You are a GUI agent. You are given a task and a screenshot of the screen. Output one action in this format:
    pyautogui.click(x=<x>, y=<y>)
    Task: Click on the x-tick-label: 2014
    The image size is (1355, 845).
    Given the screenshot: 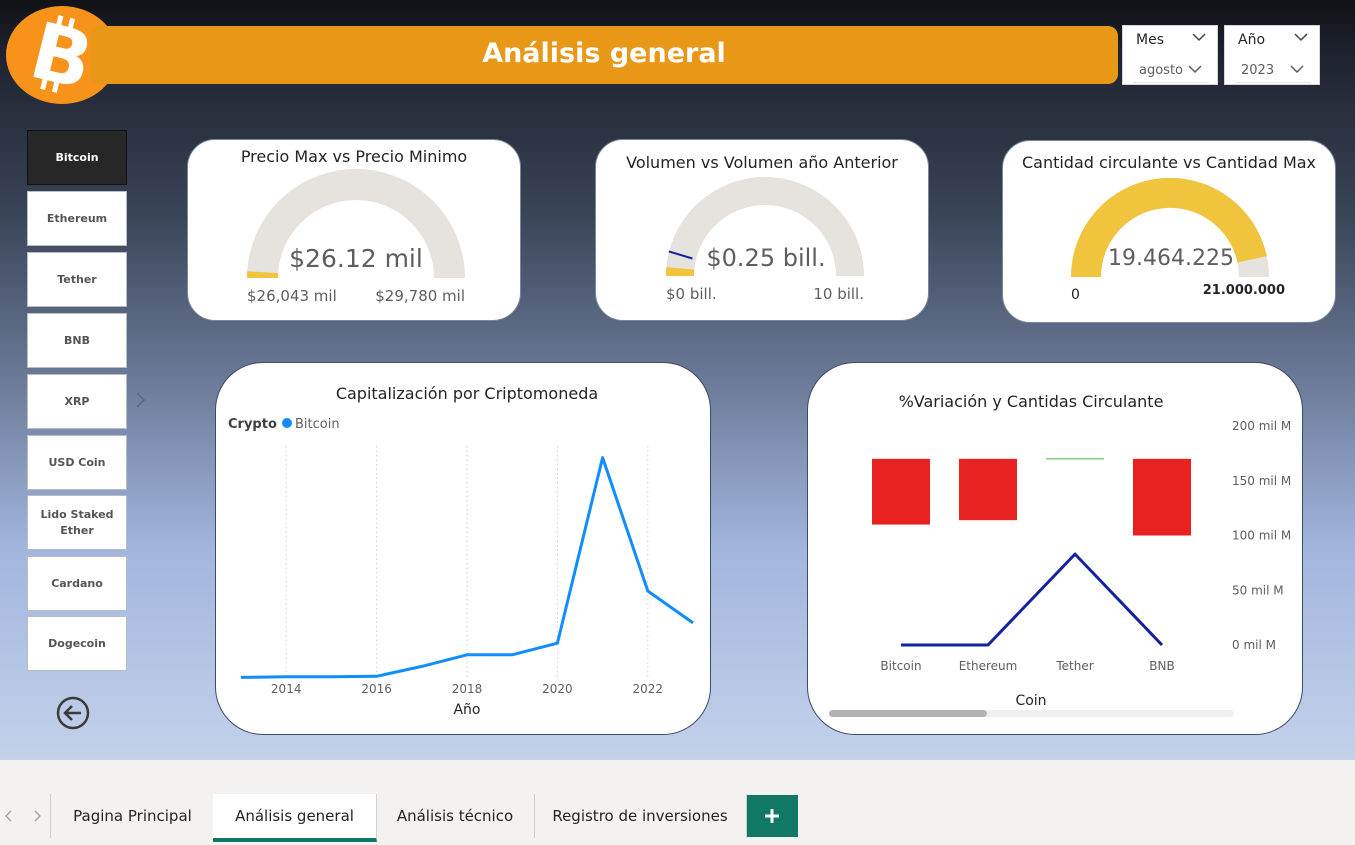 What is the action you would take?
    pyautogui.click(x=286, y=689)
    